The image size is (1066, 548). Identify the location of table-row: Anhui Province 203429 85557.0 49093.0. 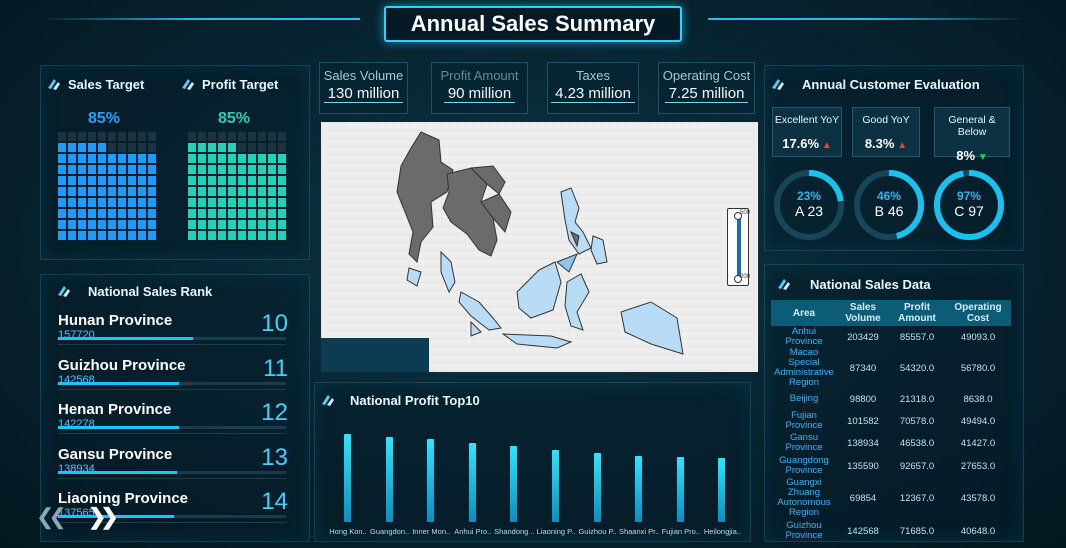
(891, 337).